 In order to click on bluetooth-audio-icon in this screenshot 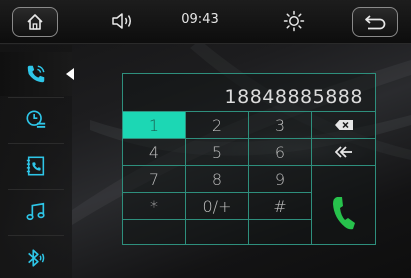, I will do `click(36, 258)`.